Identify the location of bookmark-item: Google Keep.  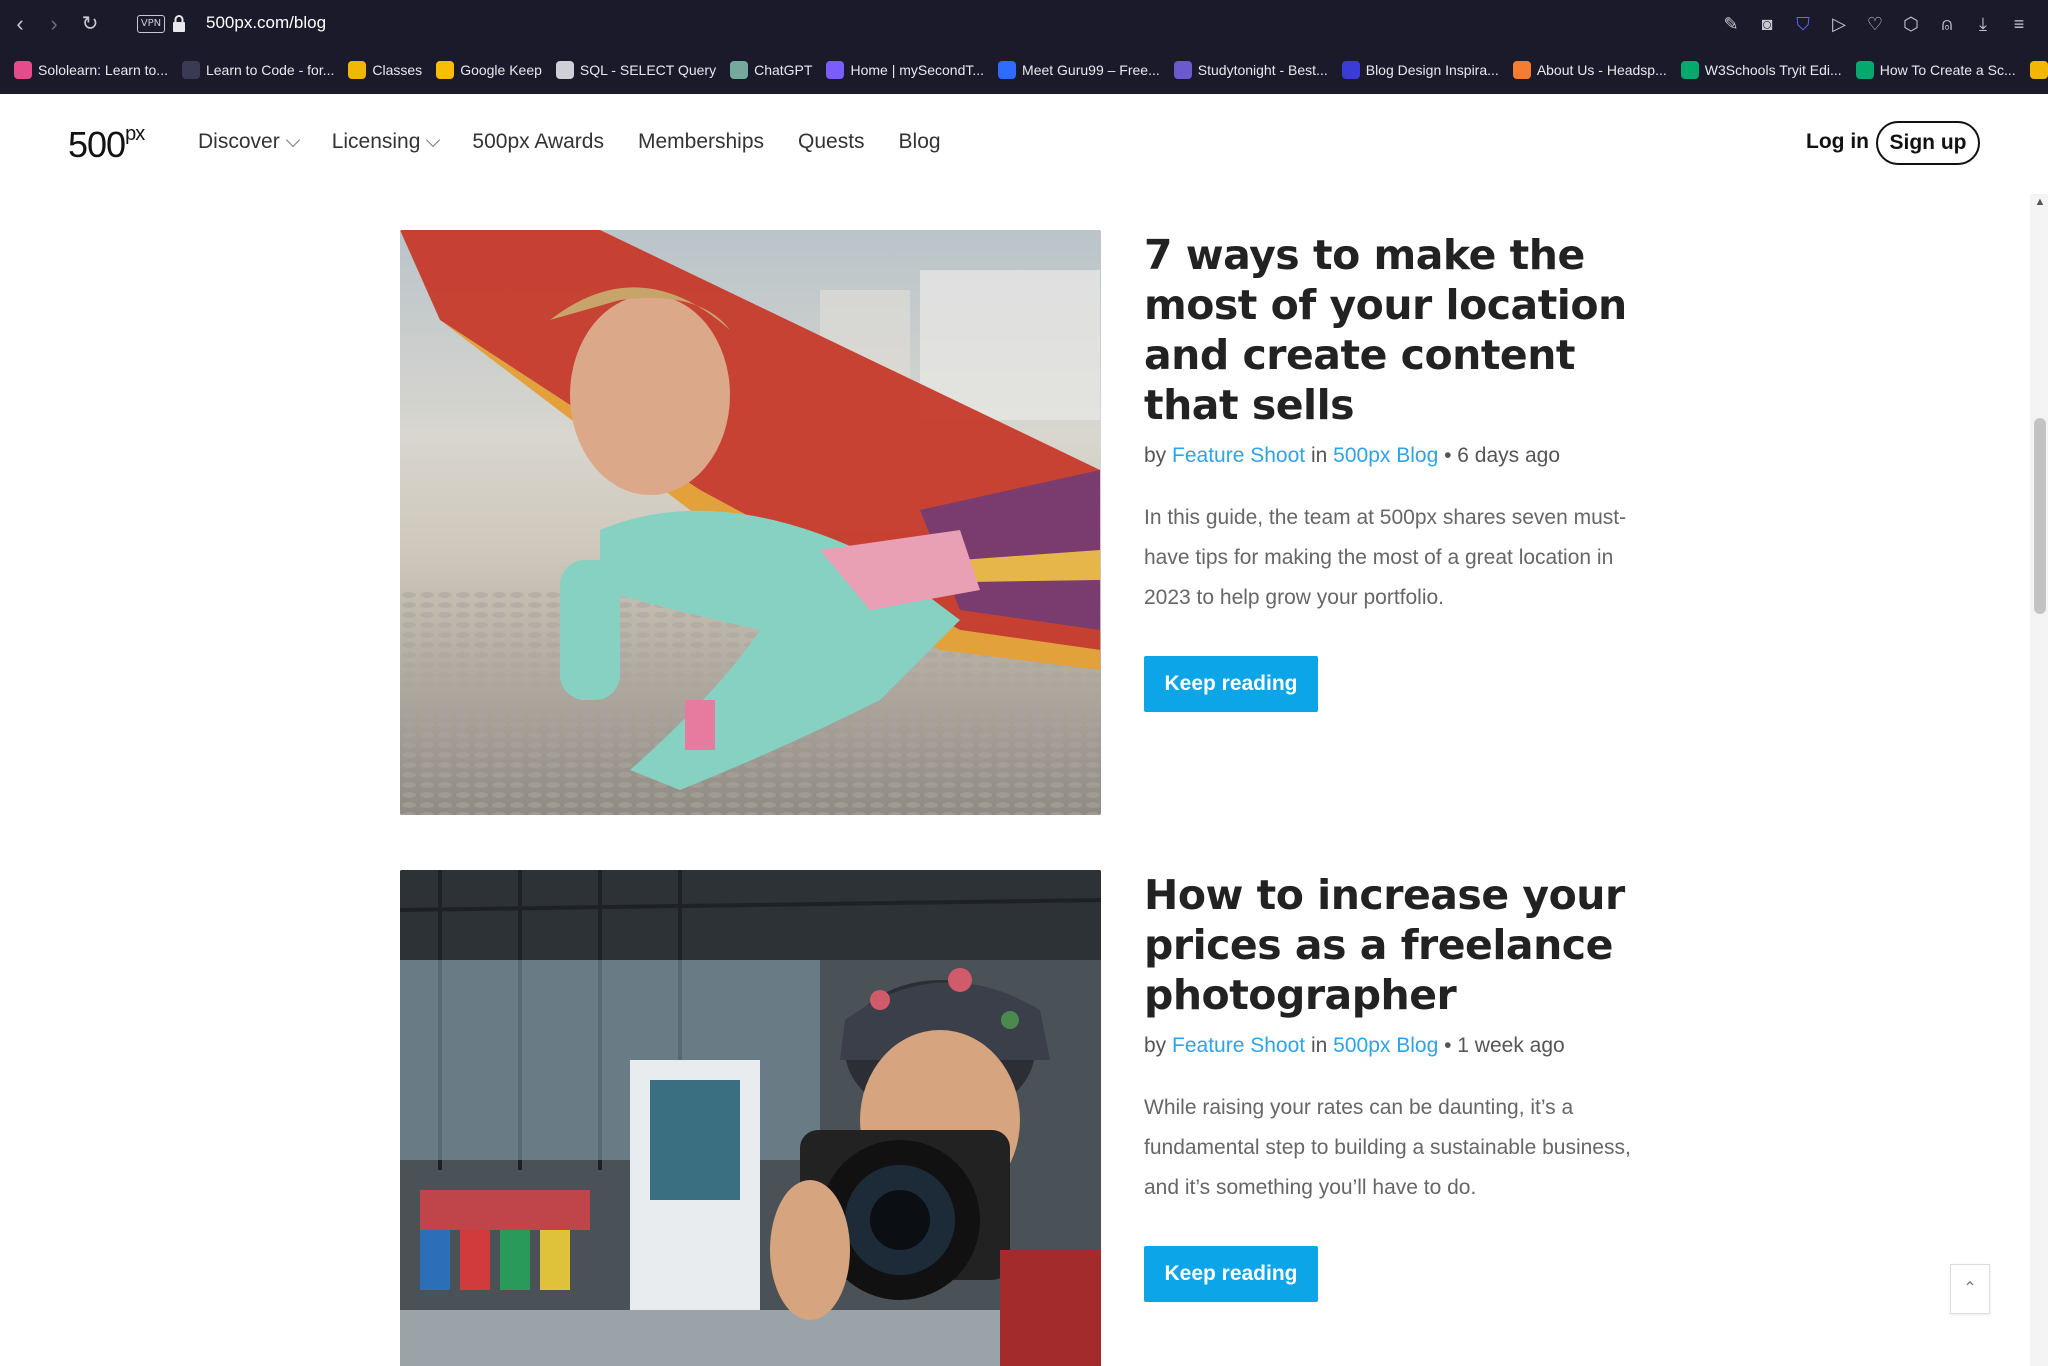
(489, 70).